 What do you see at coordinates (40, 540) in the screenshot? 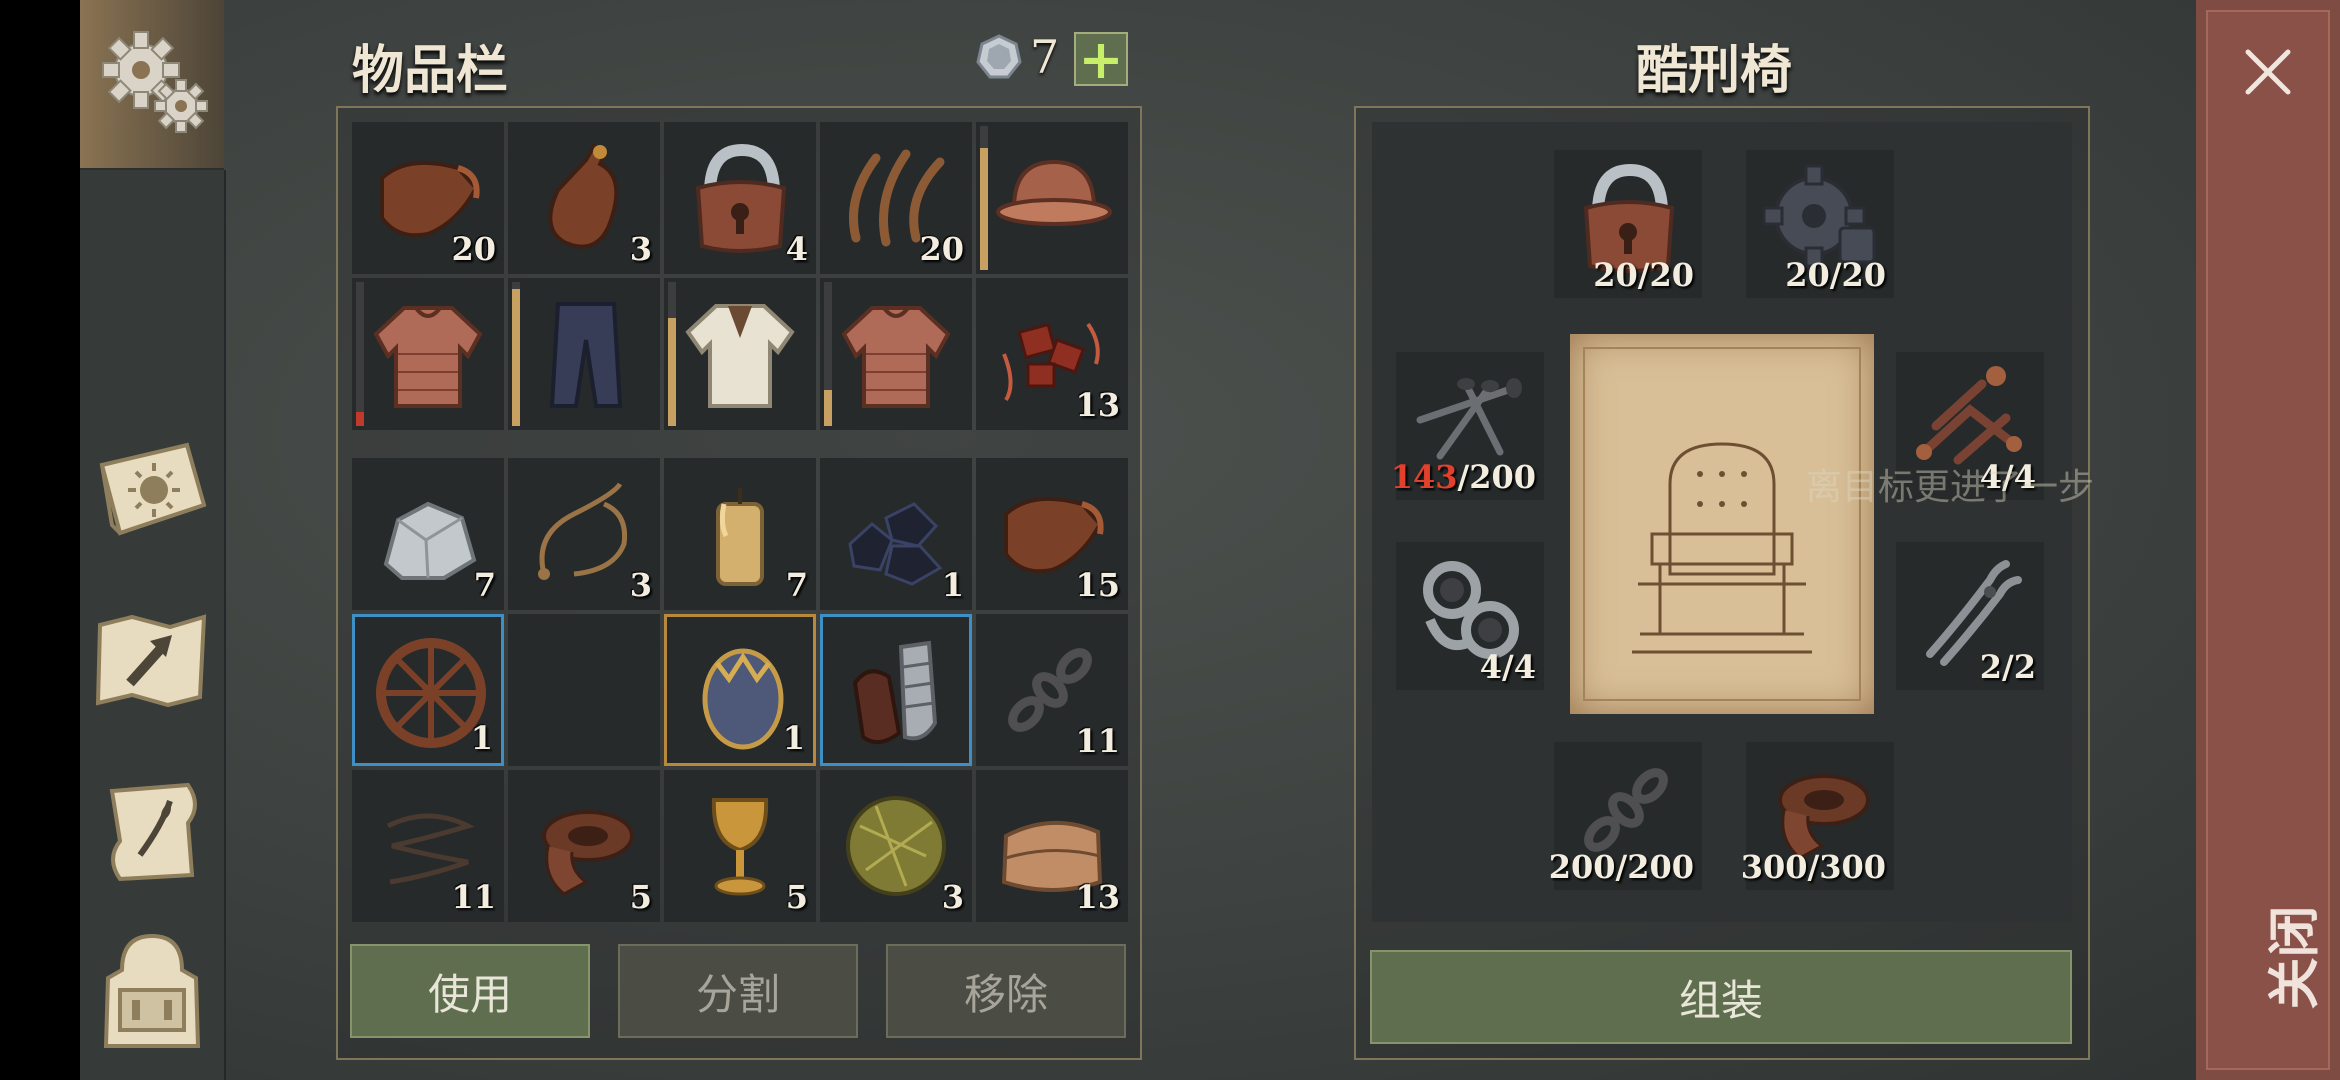
I see `screen-notch` at bounding box center [40, 540].